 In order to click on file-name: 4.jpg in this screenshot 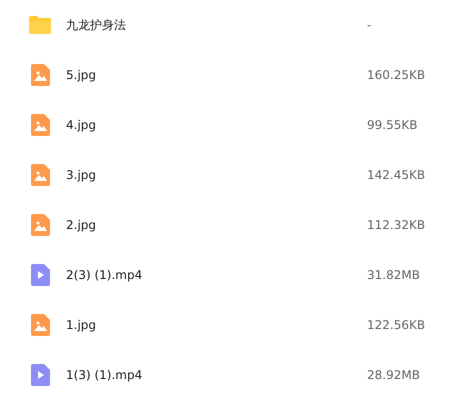, I will do `click(82, 125)`.